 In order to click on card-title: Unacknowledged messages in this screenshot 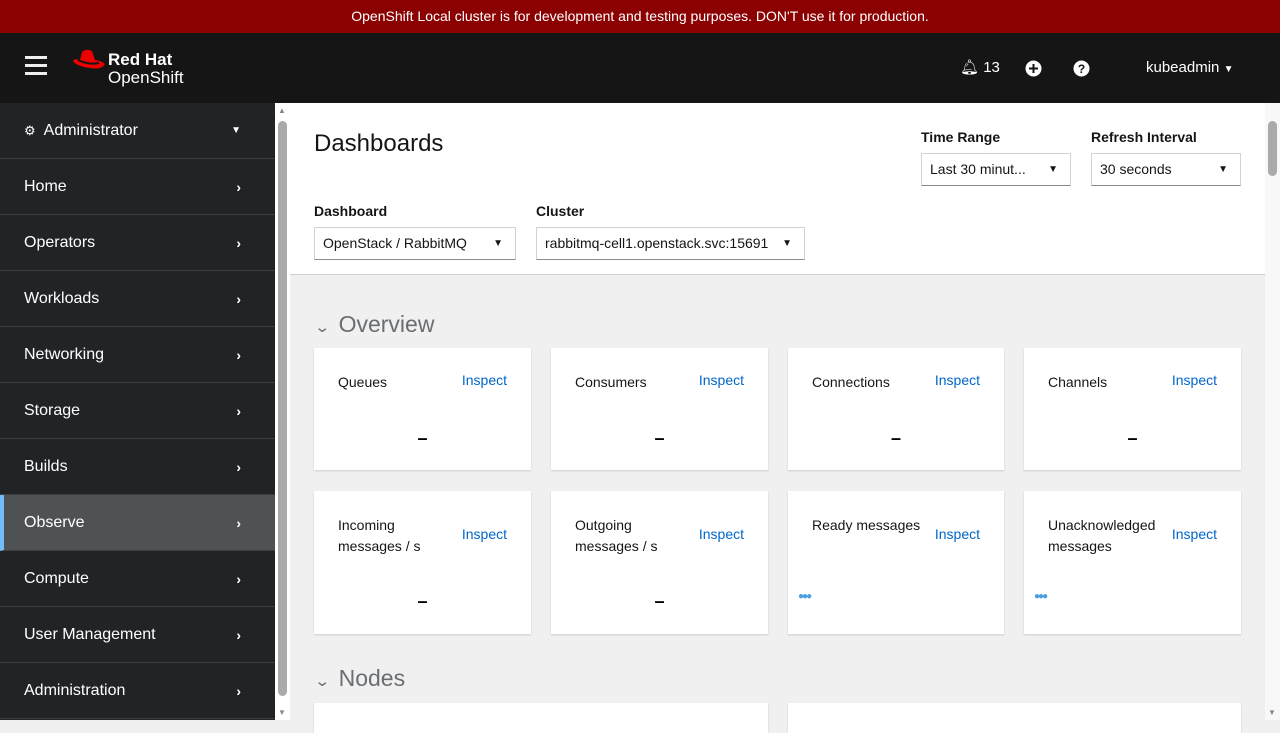, I will do `click(1102, 535)`.